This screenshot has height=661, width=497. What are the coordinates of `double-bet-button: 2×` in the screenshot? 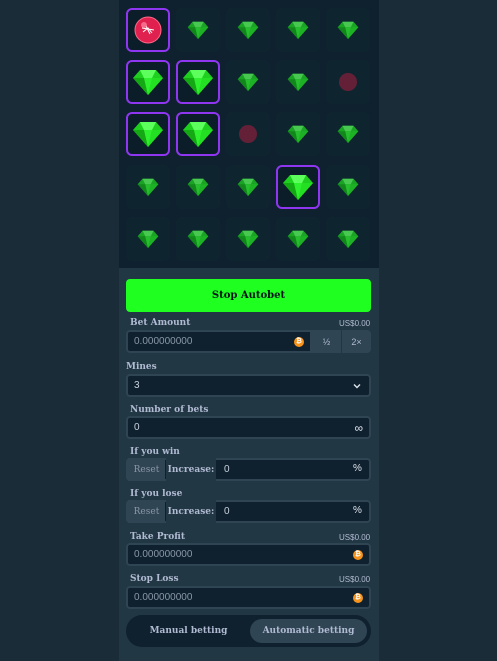 It's located at (356, 341).